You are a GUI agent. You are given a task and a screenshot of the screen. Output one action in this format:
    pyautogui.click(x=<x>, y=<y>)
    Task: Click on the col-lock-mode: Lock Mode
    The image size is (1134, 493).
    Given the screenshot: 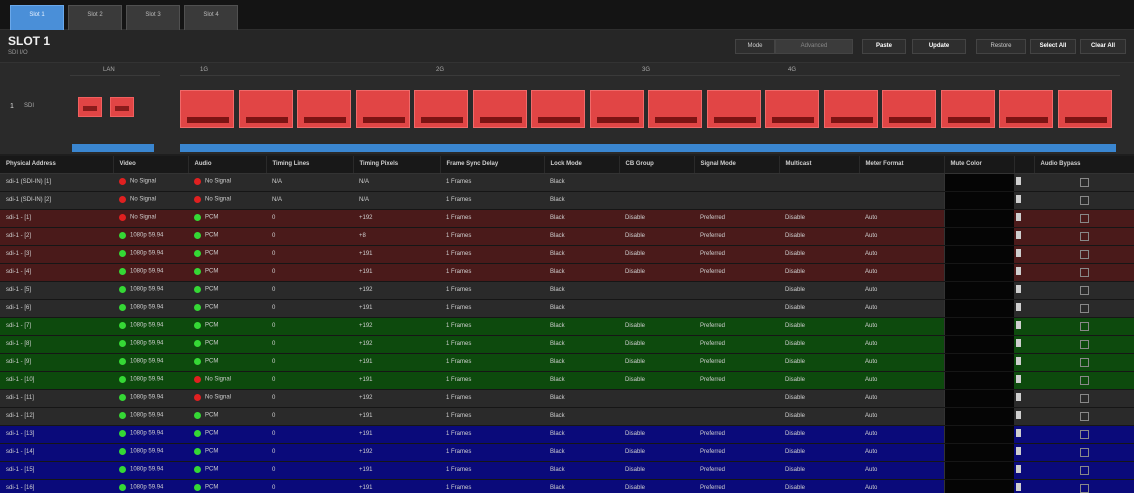 What is the action you would take?
    pyautogui.click(x=582, y=165)
    